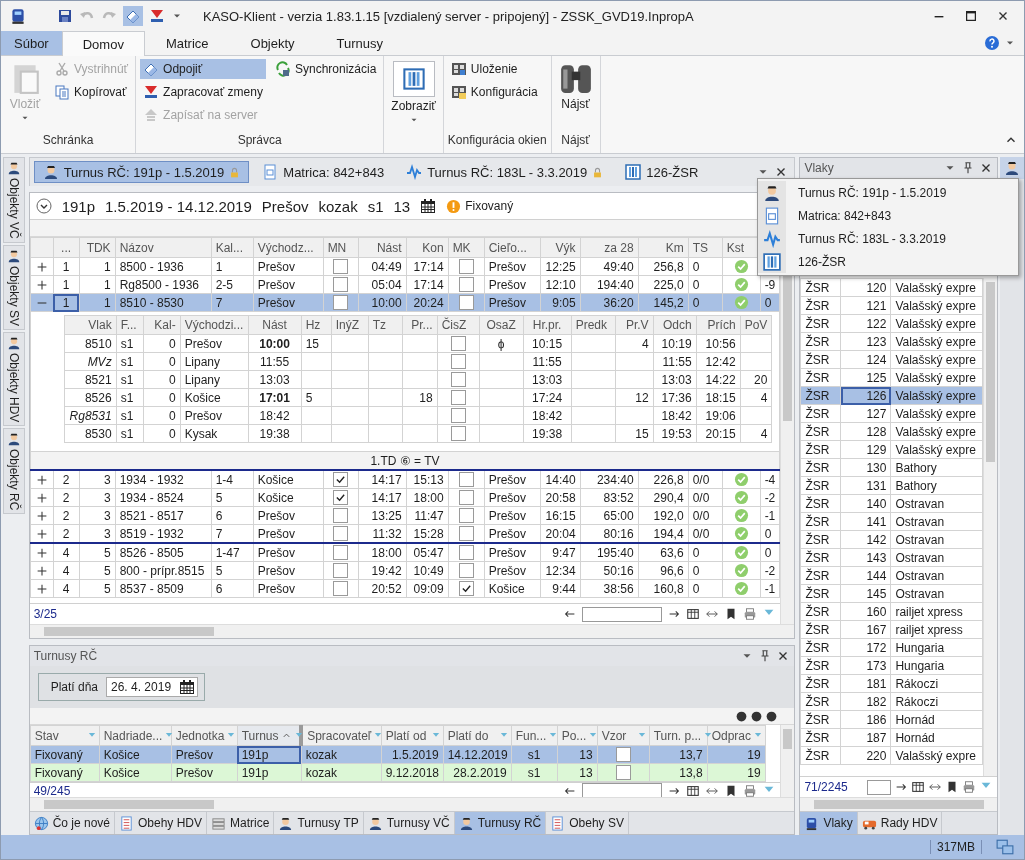 The width and height of the screenshot is (1025, 860). Describe the element at coordinates (360, 43) in the screenshot. I see `ribbon-tab: Turnusy` at that location.